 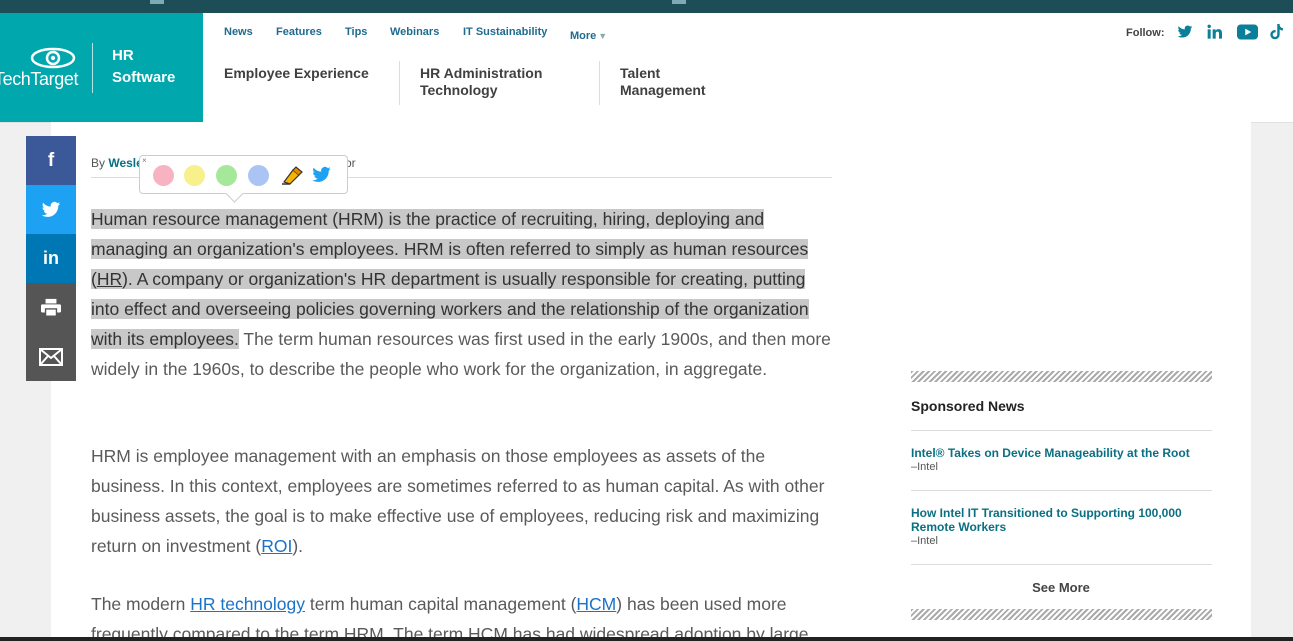 What do you see at coordinates (1061, 376) in the screenshot?
I see `sponsored-top-rule` at bounding box center [1061, 376].